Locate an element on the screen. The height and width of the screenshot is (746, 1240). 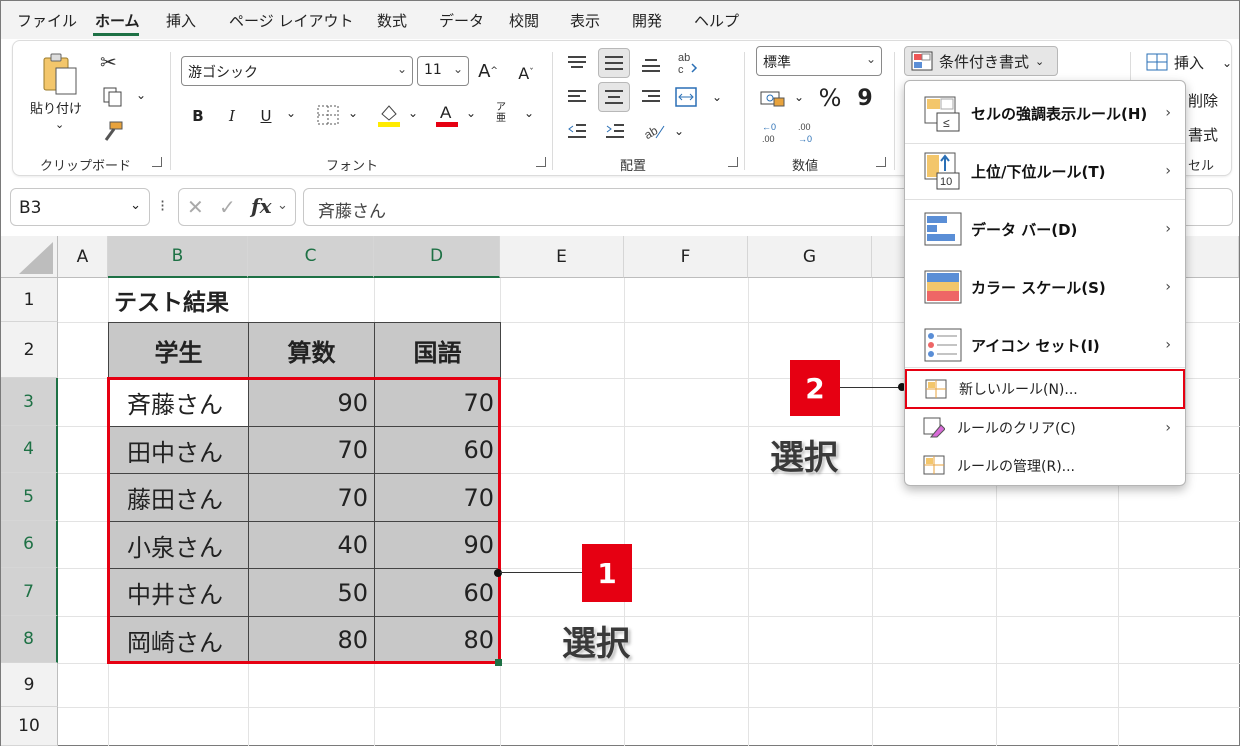
tab-formulas: 数式 is located at coordinates (392, 20).